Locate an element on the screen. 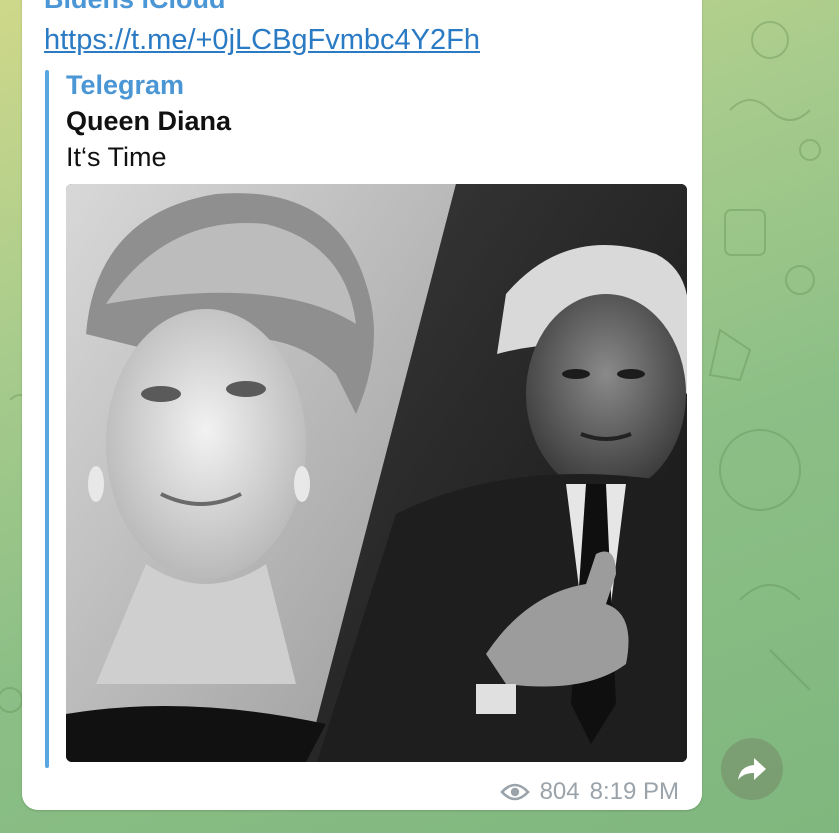 This screenshot has height=833, width=839. view-count: 804 is located at coordinates (559, 791).